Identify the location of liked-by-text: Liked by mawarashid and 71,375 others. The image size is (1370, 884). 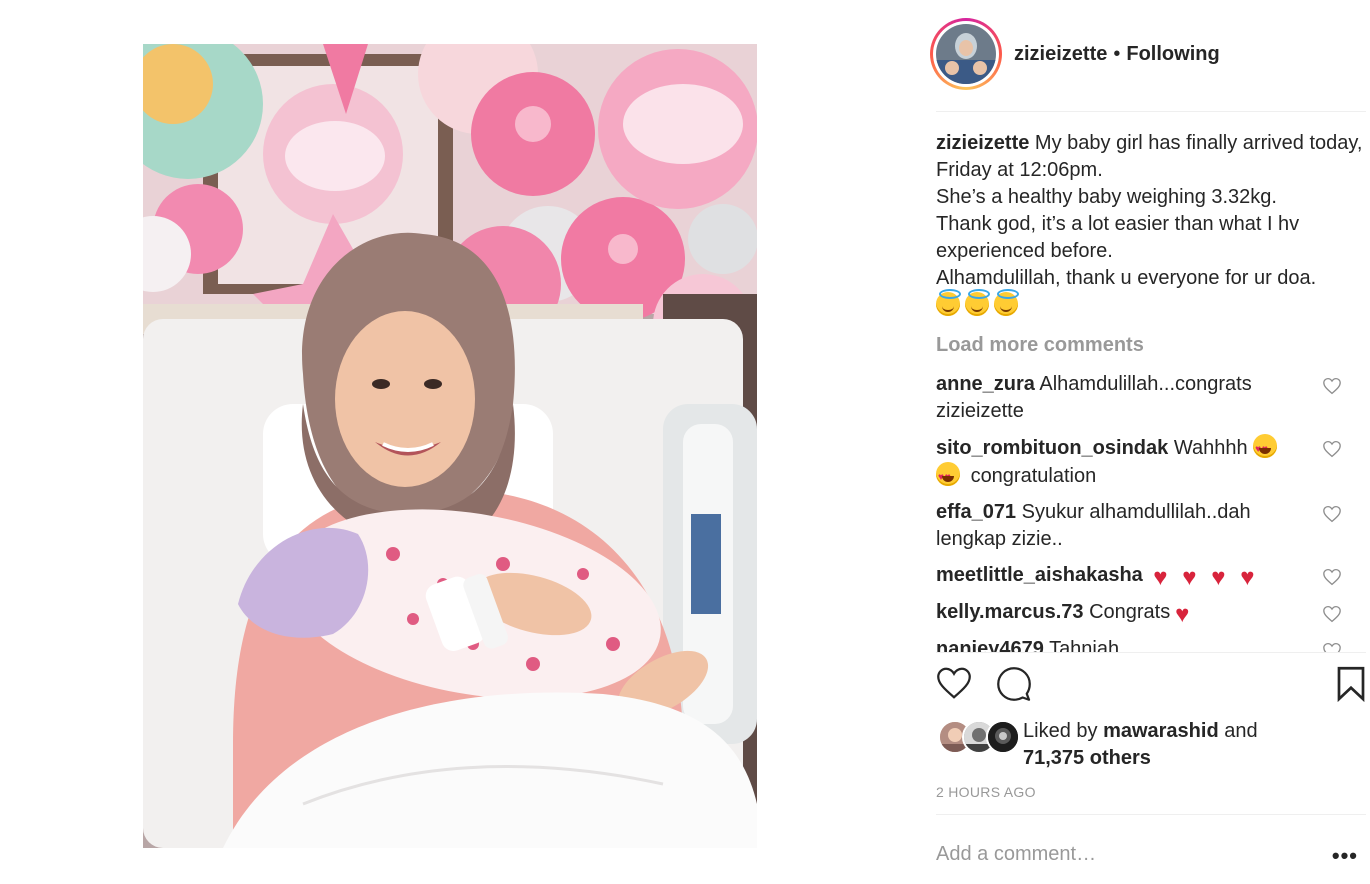
(1140, 745).